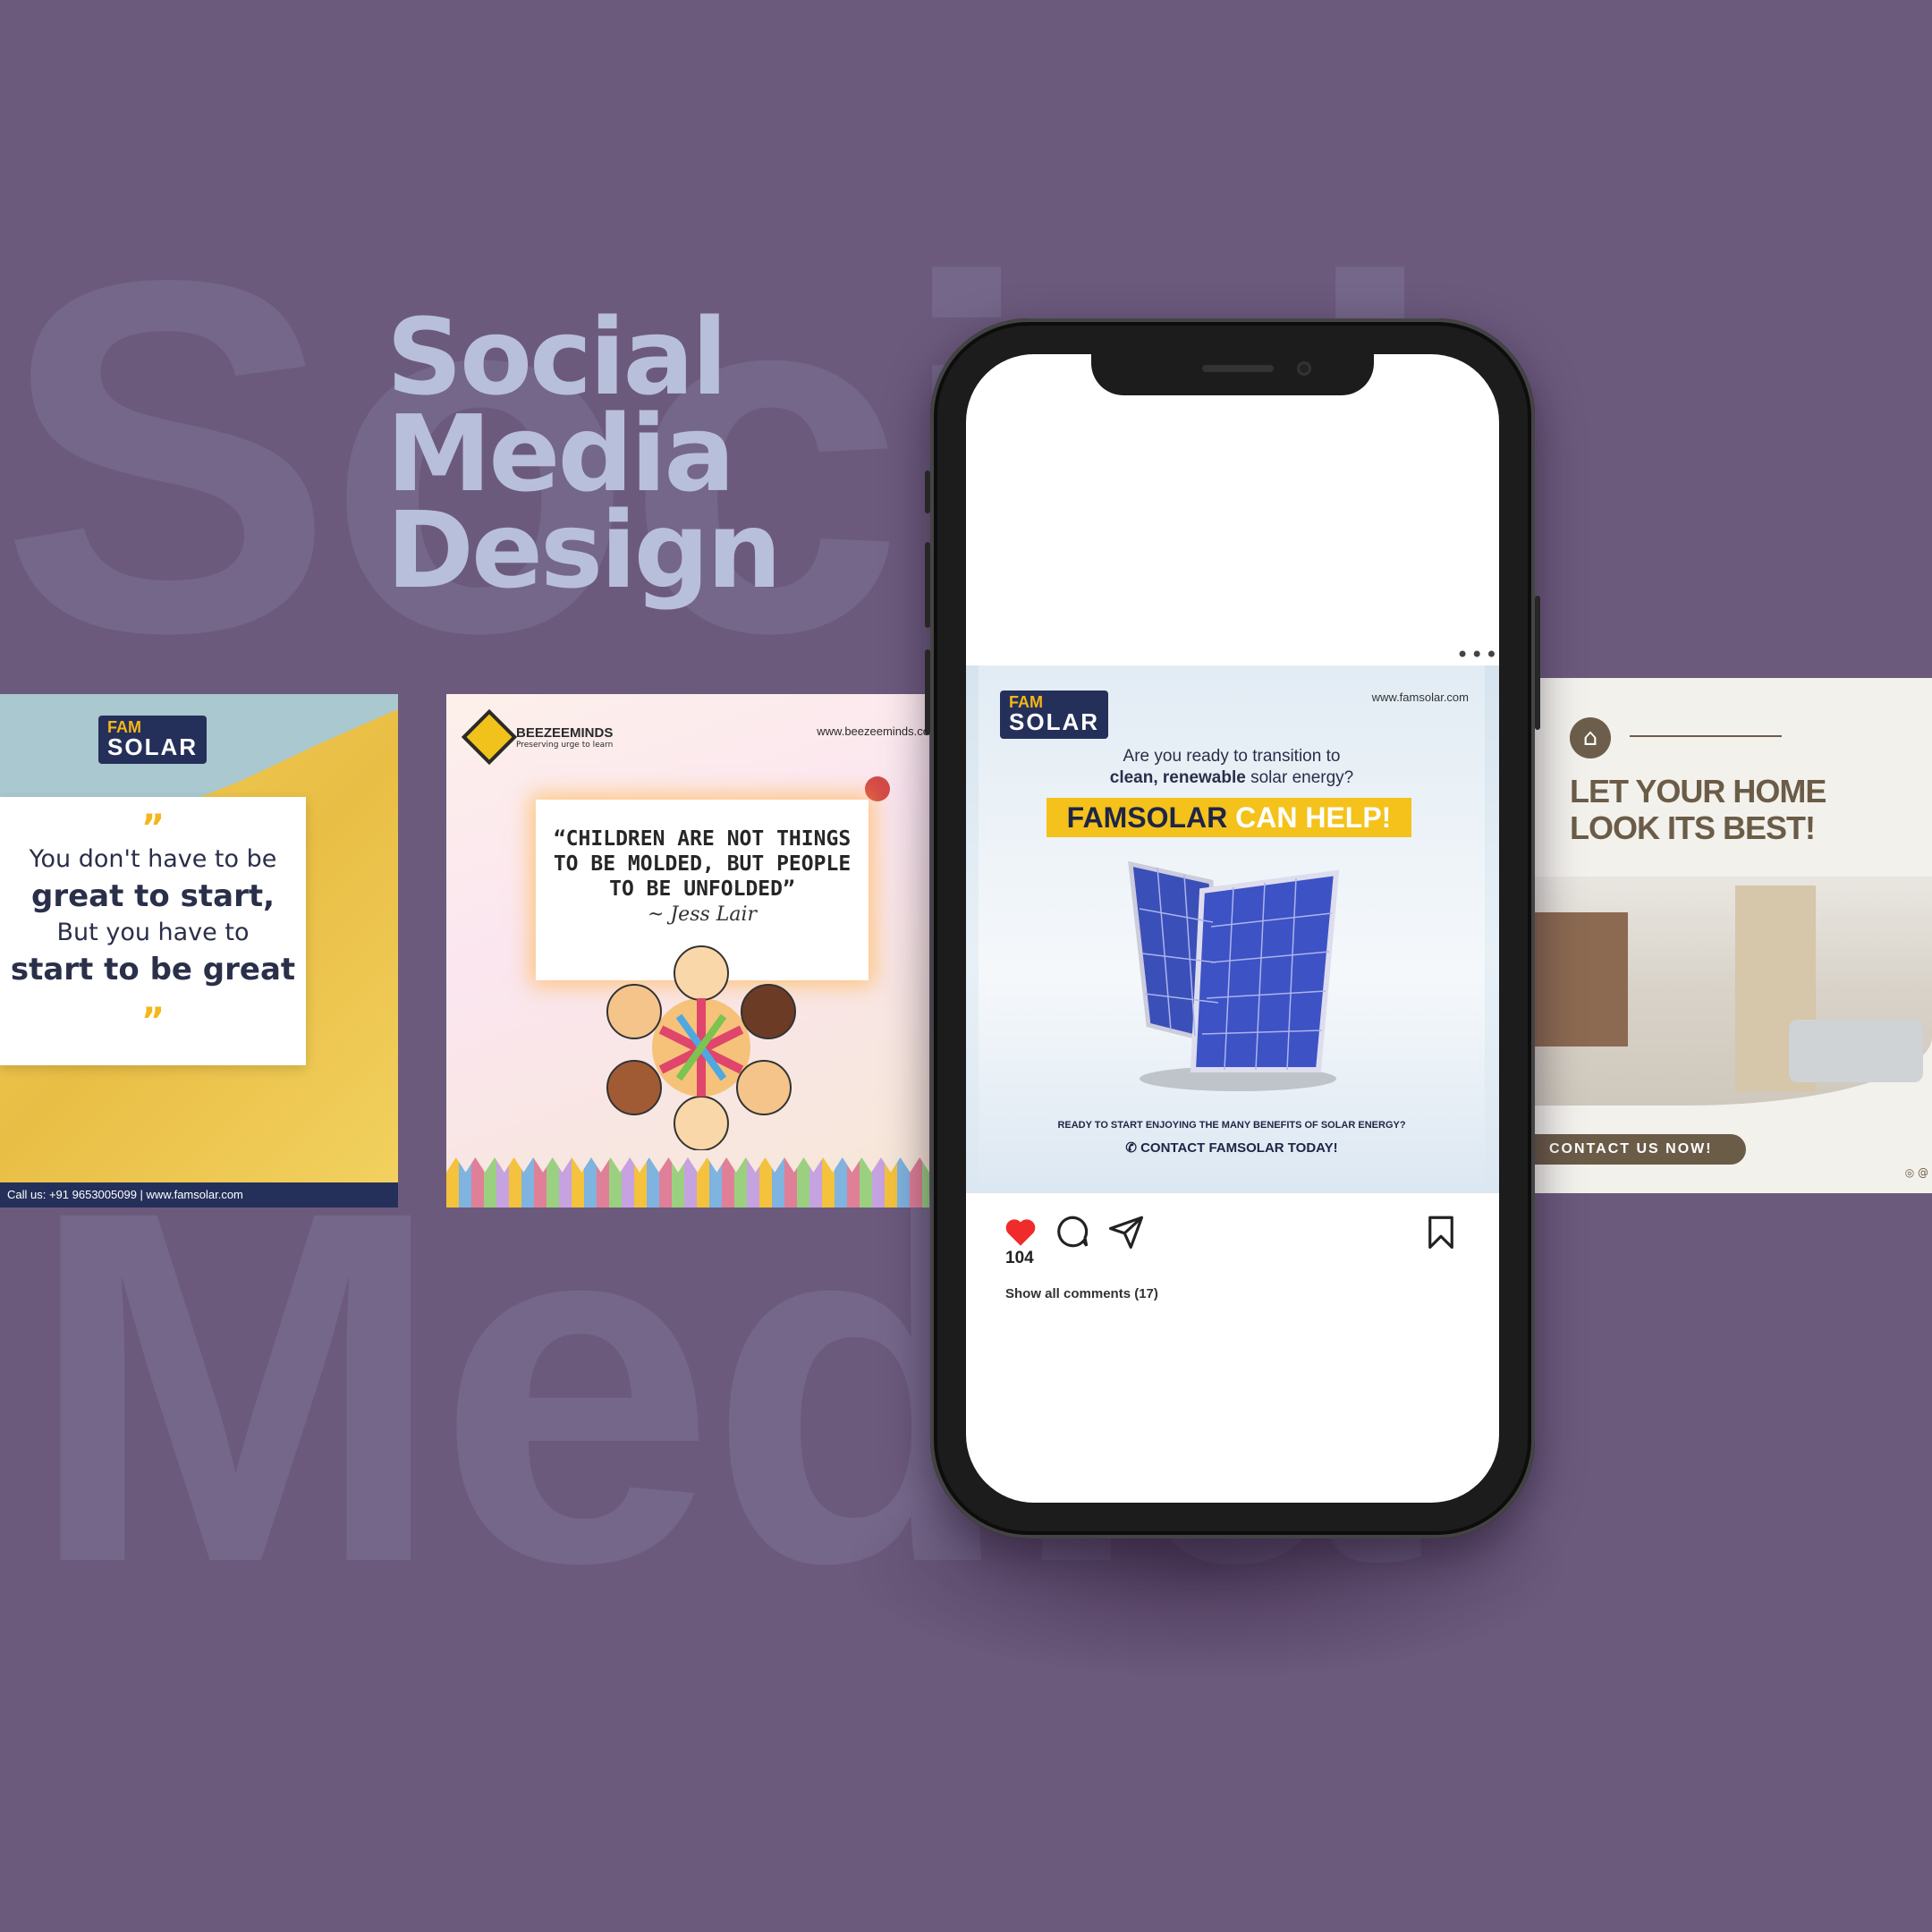 The width and height of the screenshot is (1932, 1932). What do you see at coordinates (1081, 1293) in the screenshot?
I see `show-comments-link: Show all comments (17)` at bounding box center [1081, 1293].